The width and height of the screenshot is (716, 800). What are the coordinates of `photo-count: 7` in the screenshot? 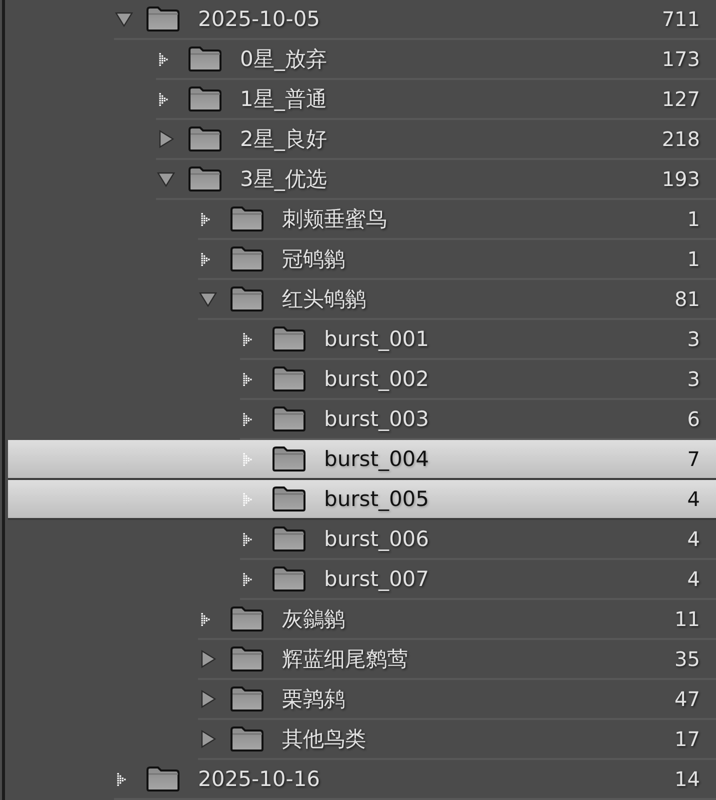 It's located at (693, 459).